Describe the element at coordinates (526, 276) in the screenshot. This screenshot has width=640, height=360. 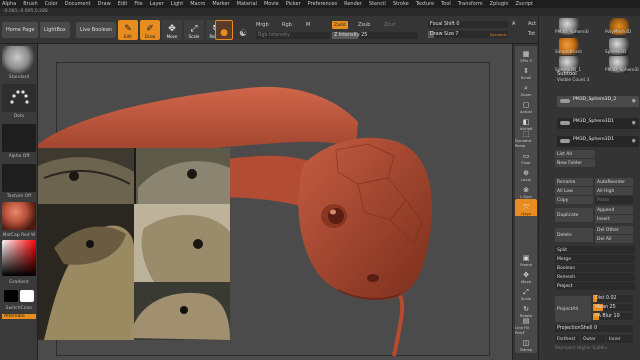
I see `shelf-button-move: ✥ Move` at that location.